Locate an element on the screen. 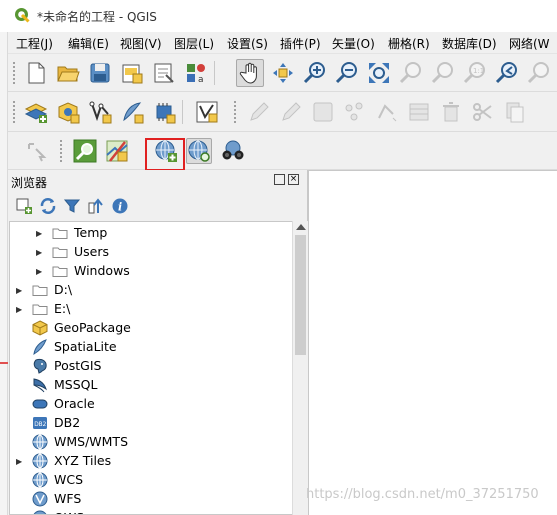 The width and height of the screenshot is (557, 515). project-toolbar: a 1:1 is located at coordinates (282, 73).